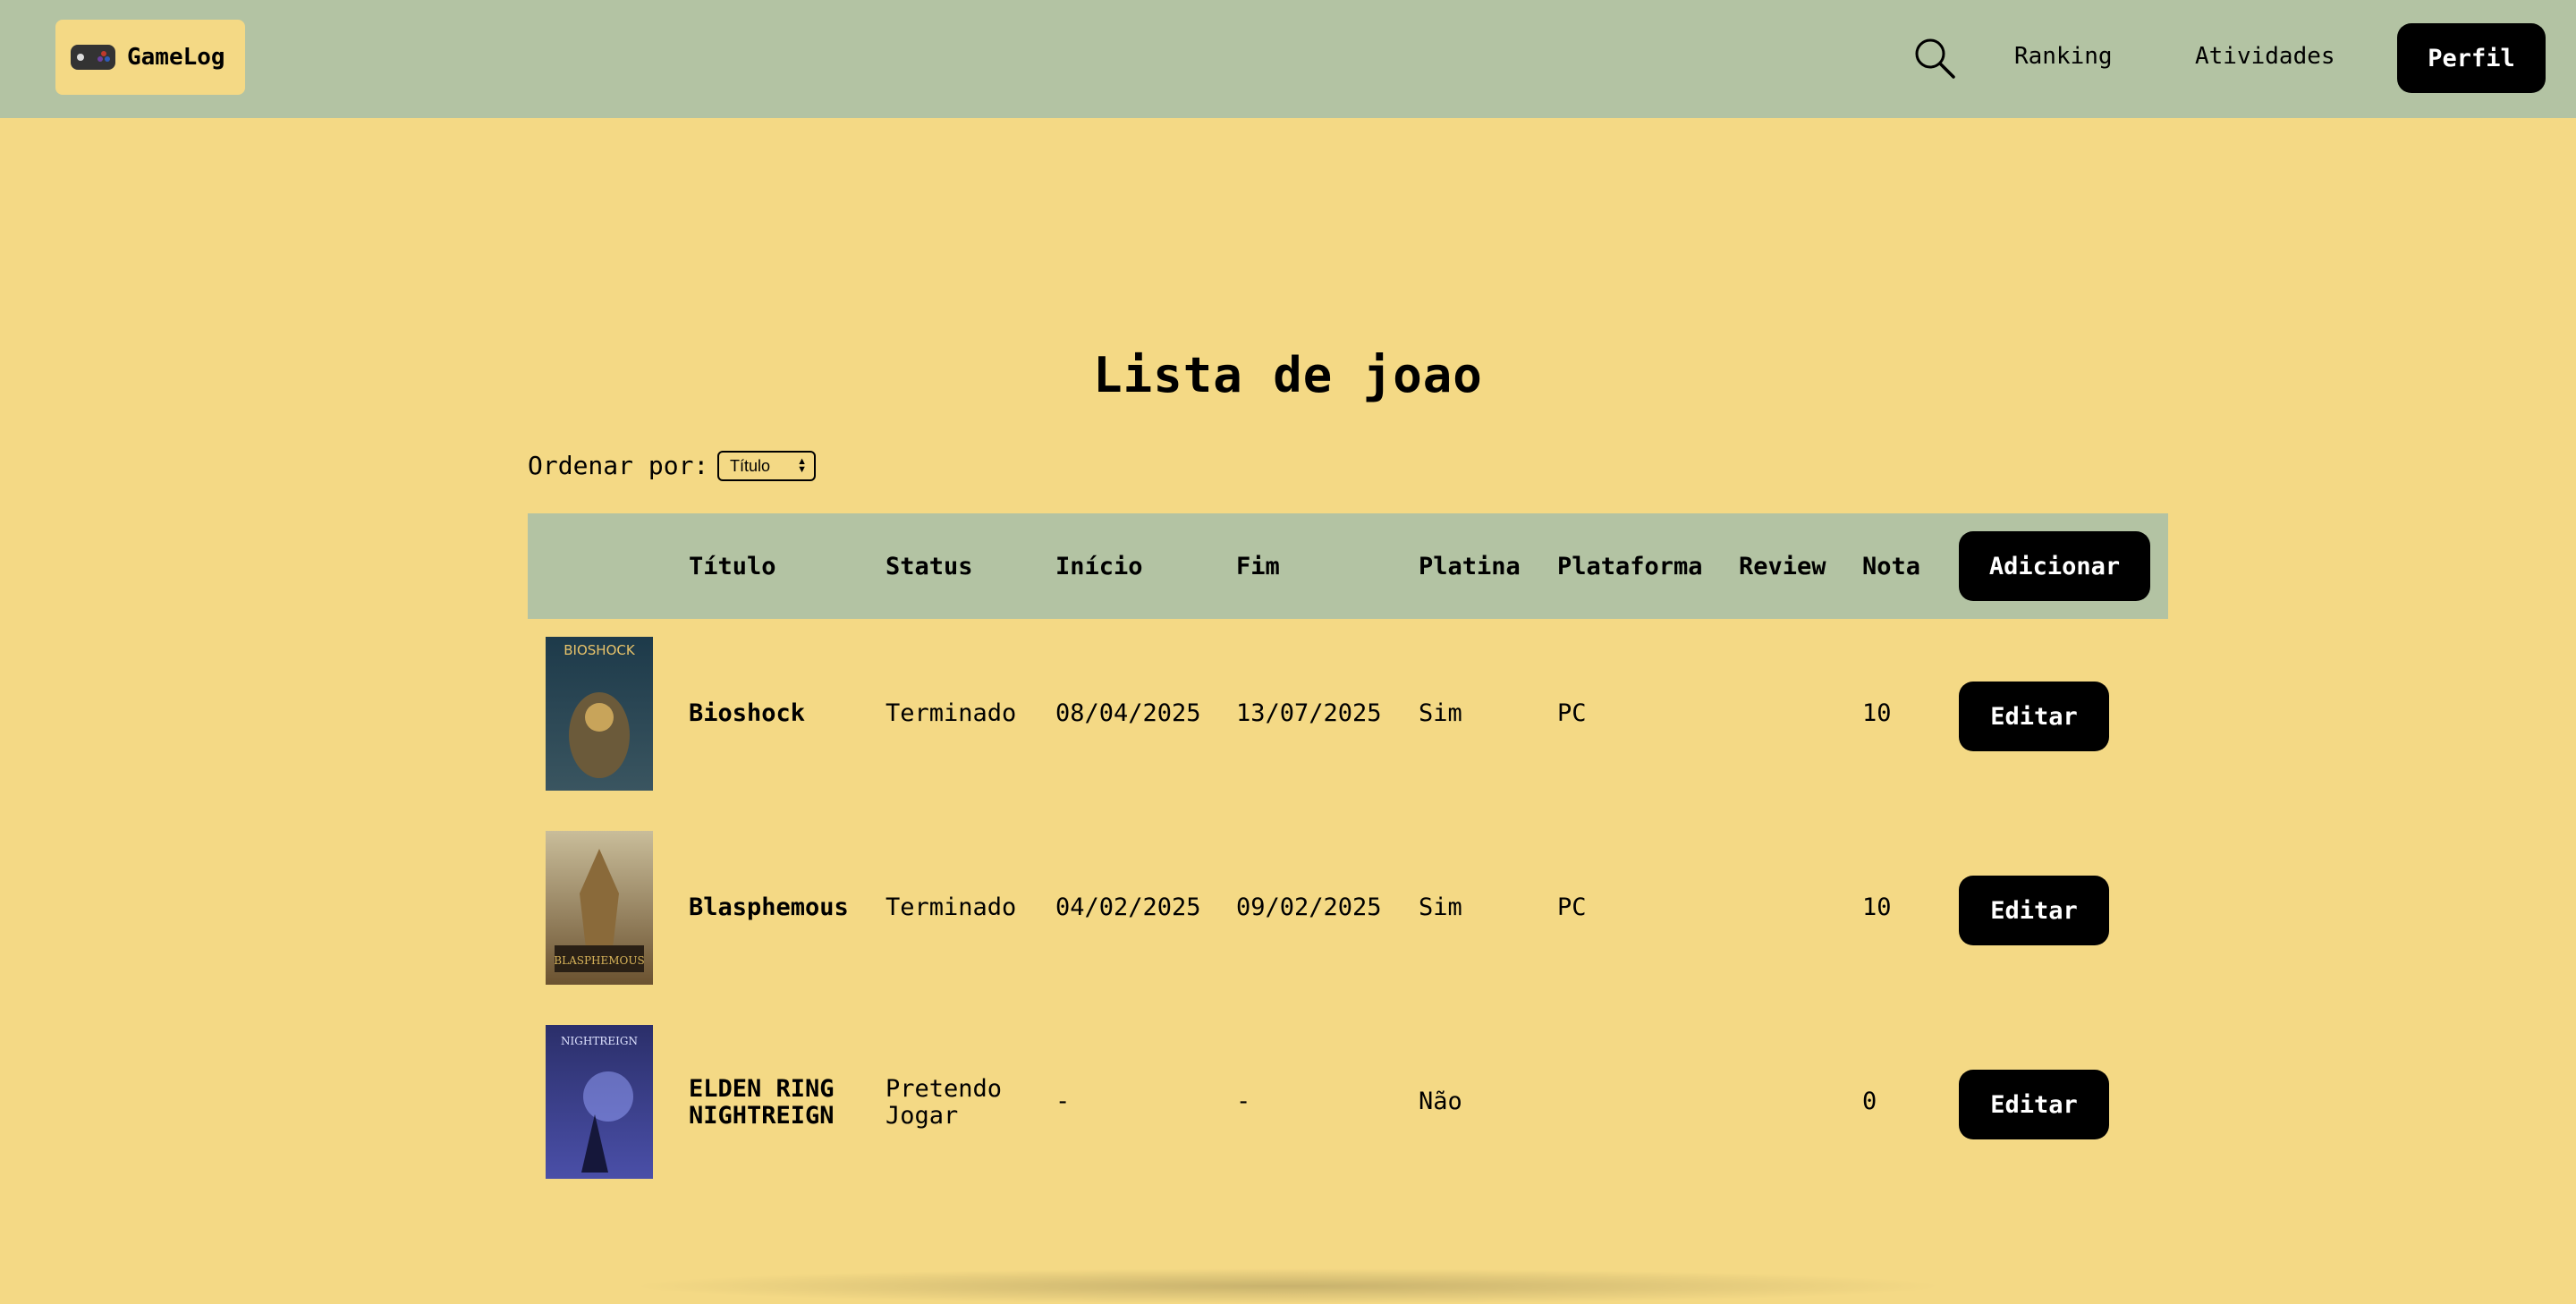 The height and width of the screenshot is (1304, 2576). What do you see at coordinates (93, 58) in the screenshot?
I see `gamepad-icon` at bounding box center [93, 58].